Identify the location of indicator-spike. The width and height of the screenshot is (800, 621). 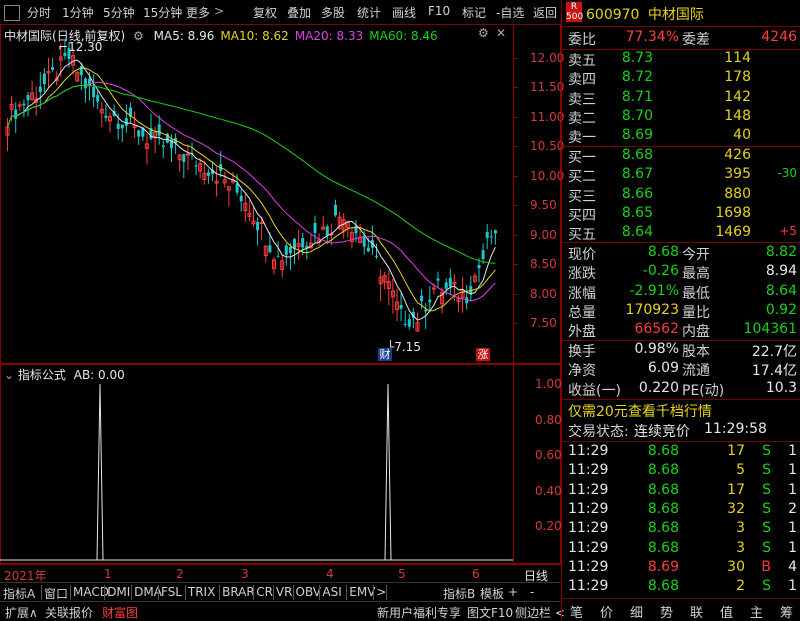
(388, 472).